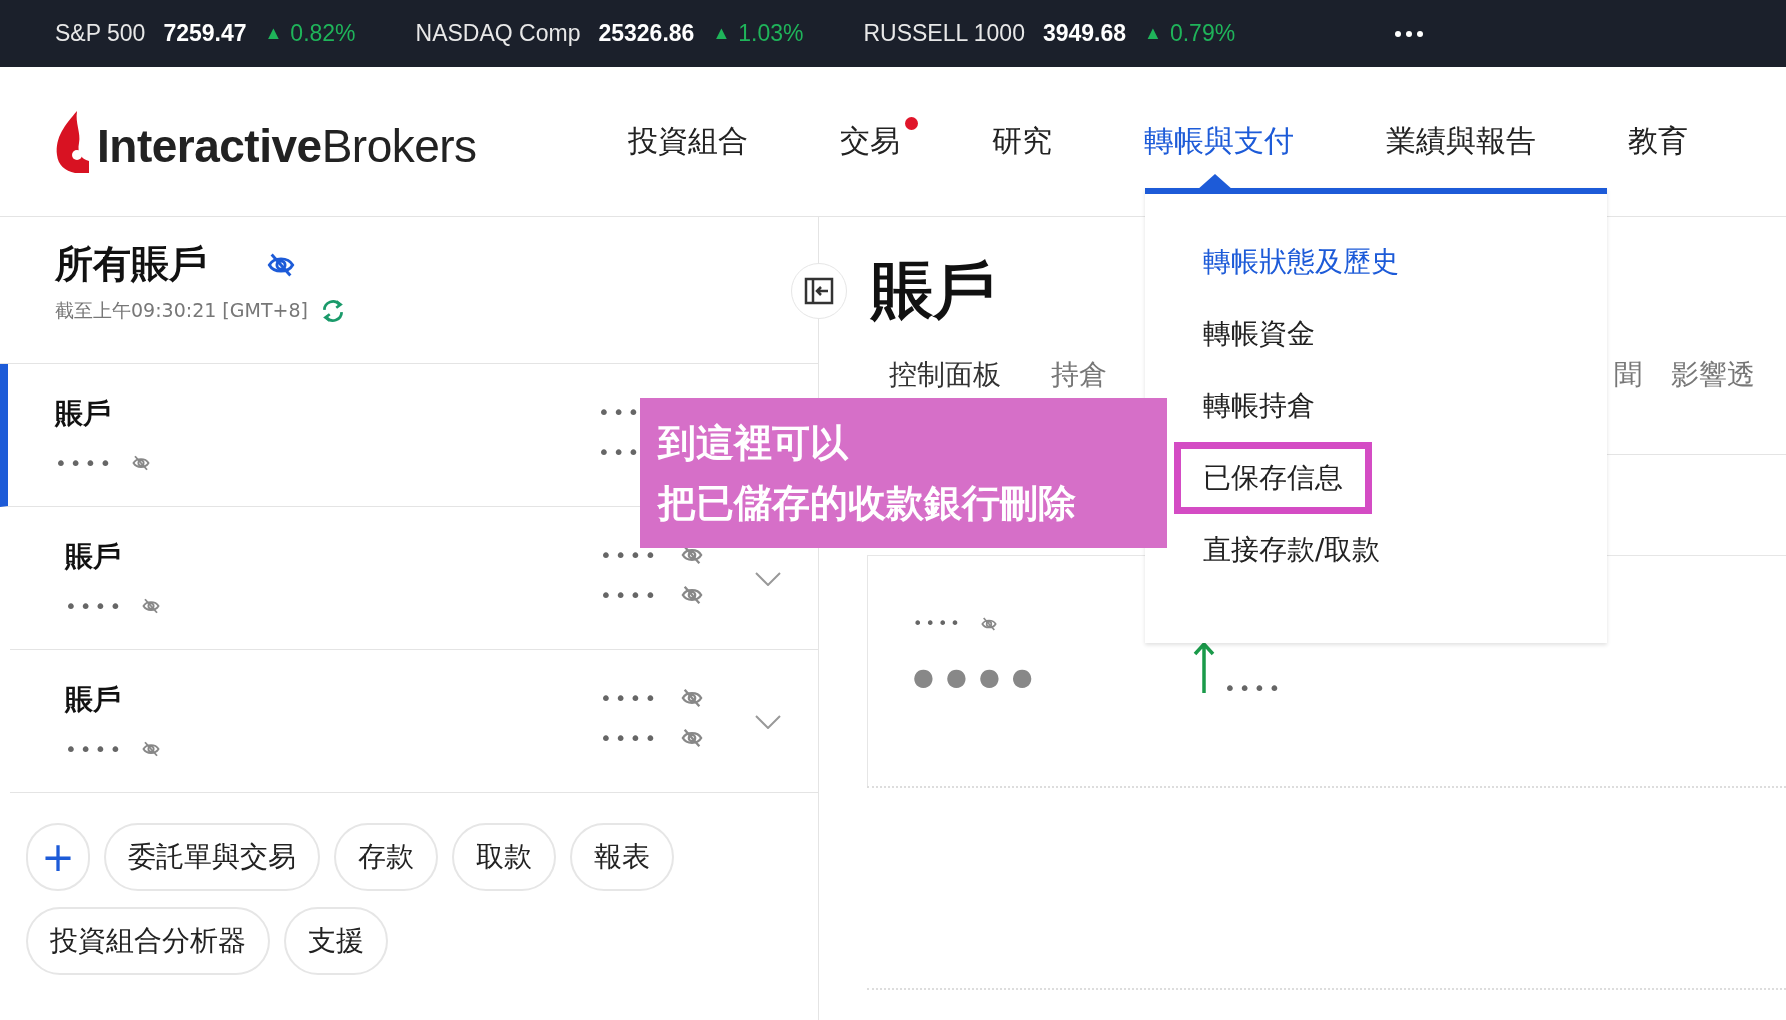 The height and width of the screenshot is (1020, 1786). I want to click on index-change: 1.03%, so click(771, 33).